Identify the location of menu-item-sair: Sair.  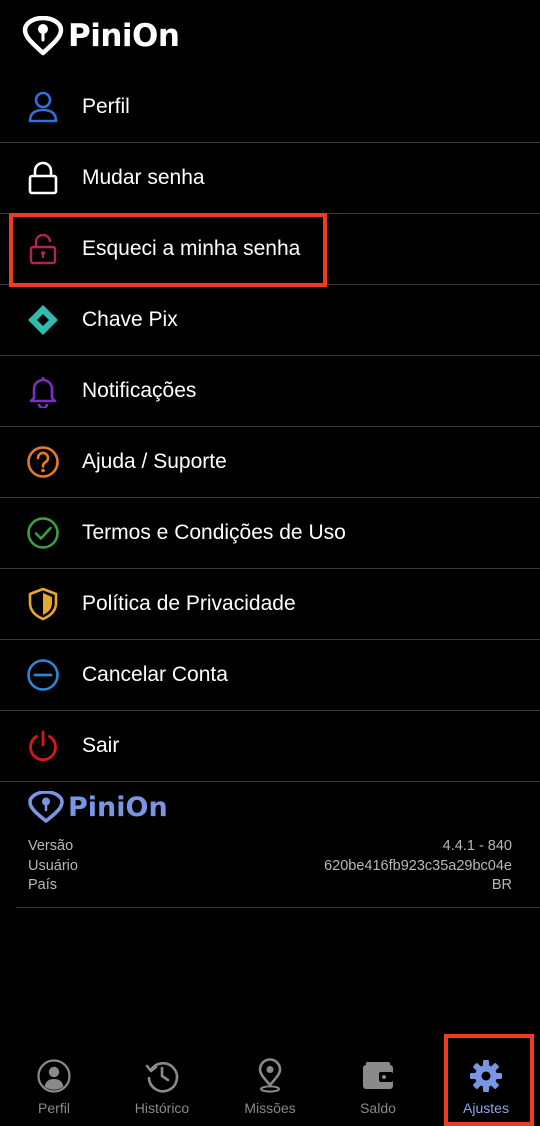
(270, 746).